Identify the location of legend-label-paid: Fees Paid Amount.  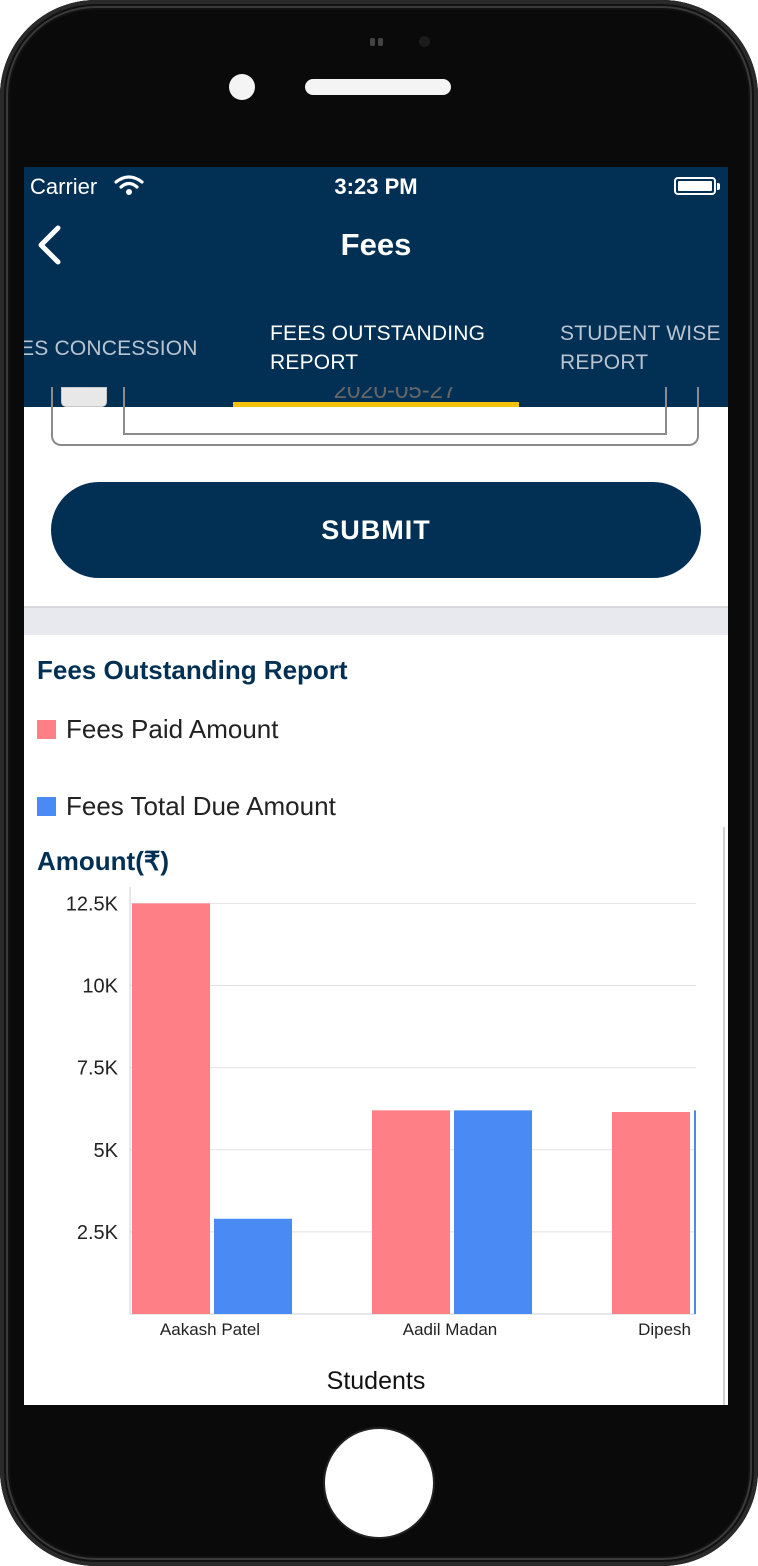
(172, 729).